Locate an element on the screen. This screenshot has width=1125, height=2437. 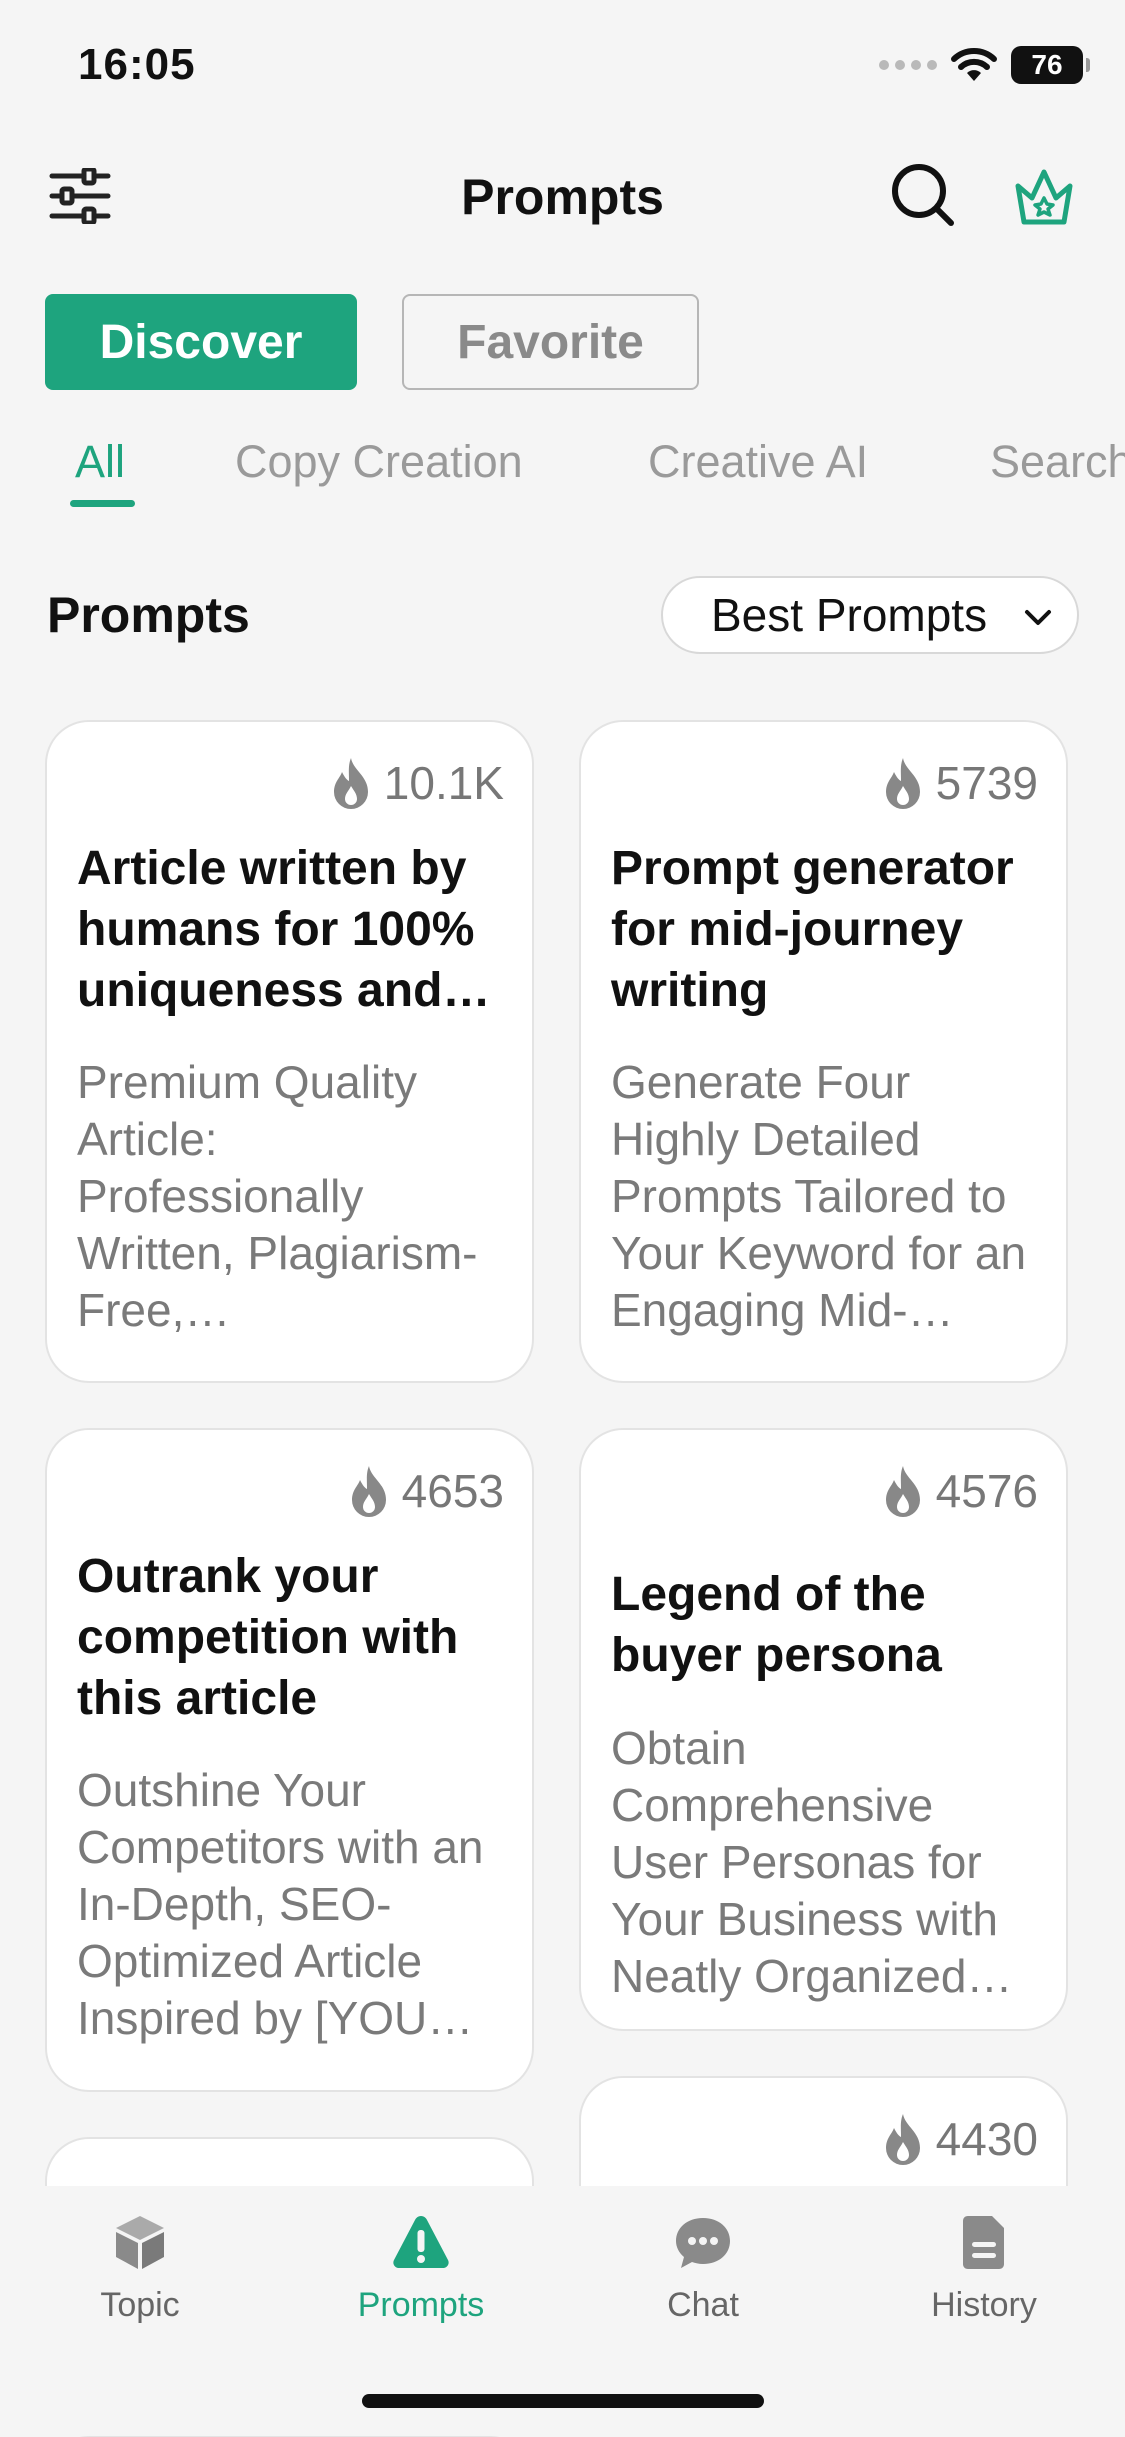
sort-dropdown-label: Best Prompts is located at coordinates (849, 615).